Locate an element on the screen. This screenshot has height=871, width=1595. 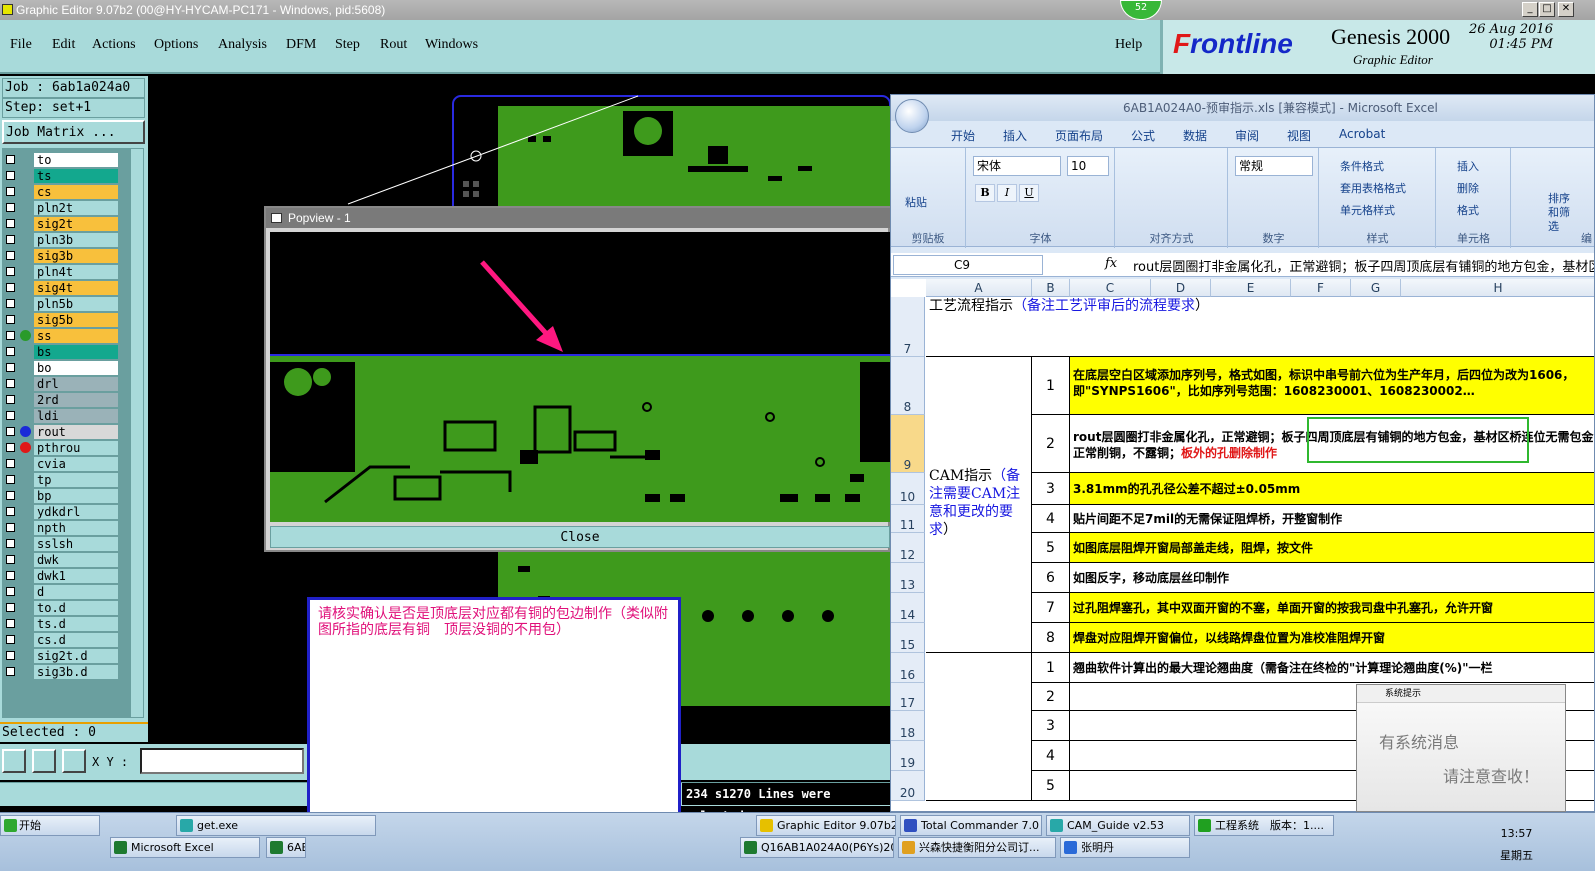
tab-data: 数据 is located at coordinates (1195, 135).